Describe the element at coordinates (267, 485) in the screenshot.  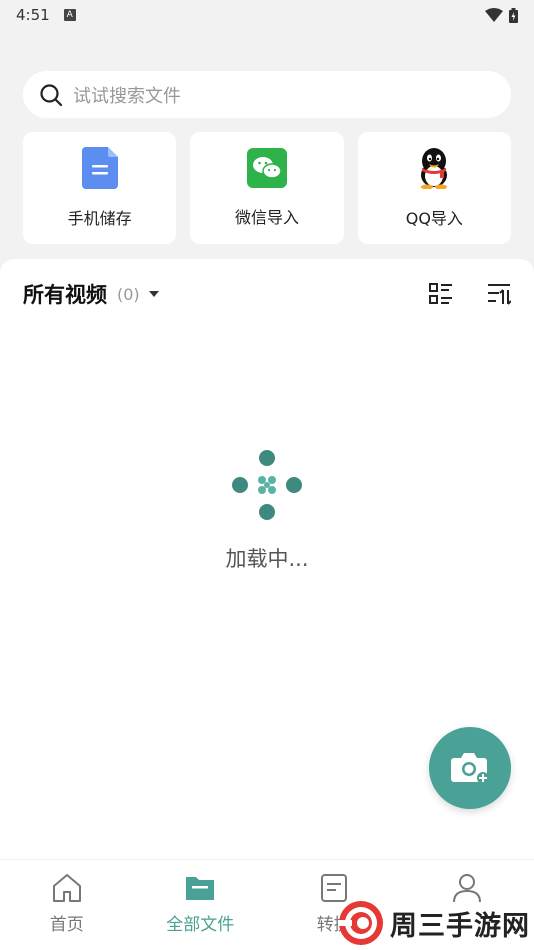
I see `loading-spinner-icon` at that location.